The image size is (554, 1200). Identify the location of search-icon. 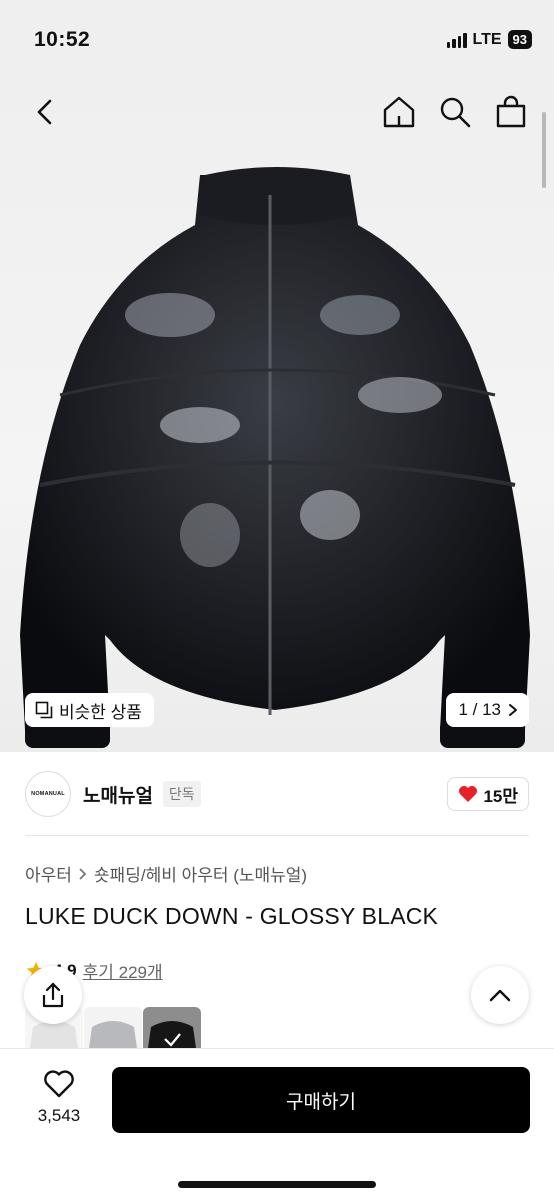
(455, 112).